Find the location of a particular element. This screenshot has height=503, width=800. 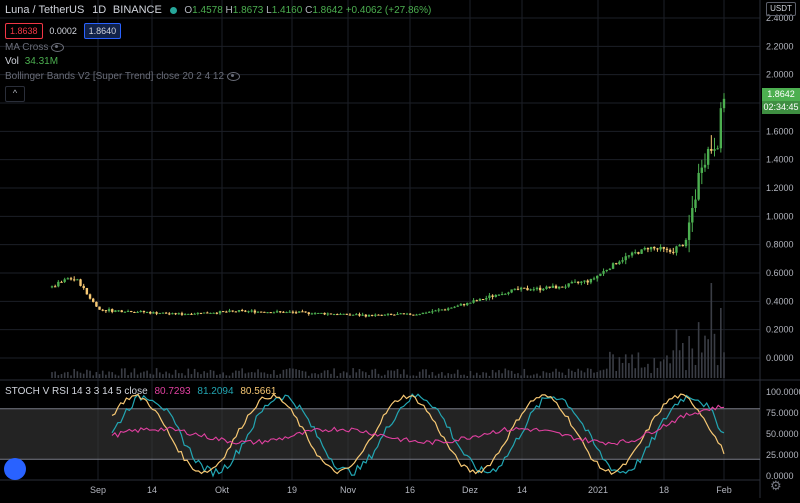

stoch-title: STOCH V RSI 14 3 3 14 5 close is located at coordinates (76, 391).